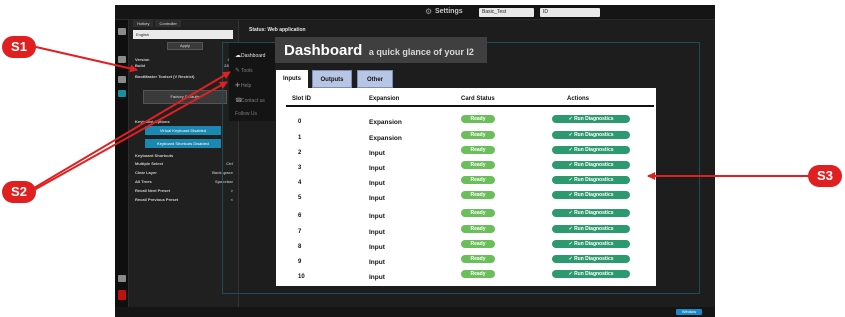  Describe the element at coordinates (86, 59) in the screenshot. I see `s1-arrow` at that location.